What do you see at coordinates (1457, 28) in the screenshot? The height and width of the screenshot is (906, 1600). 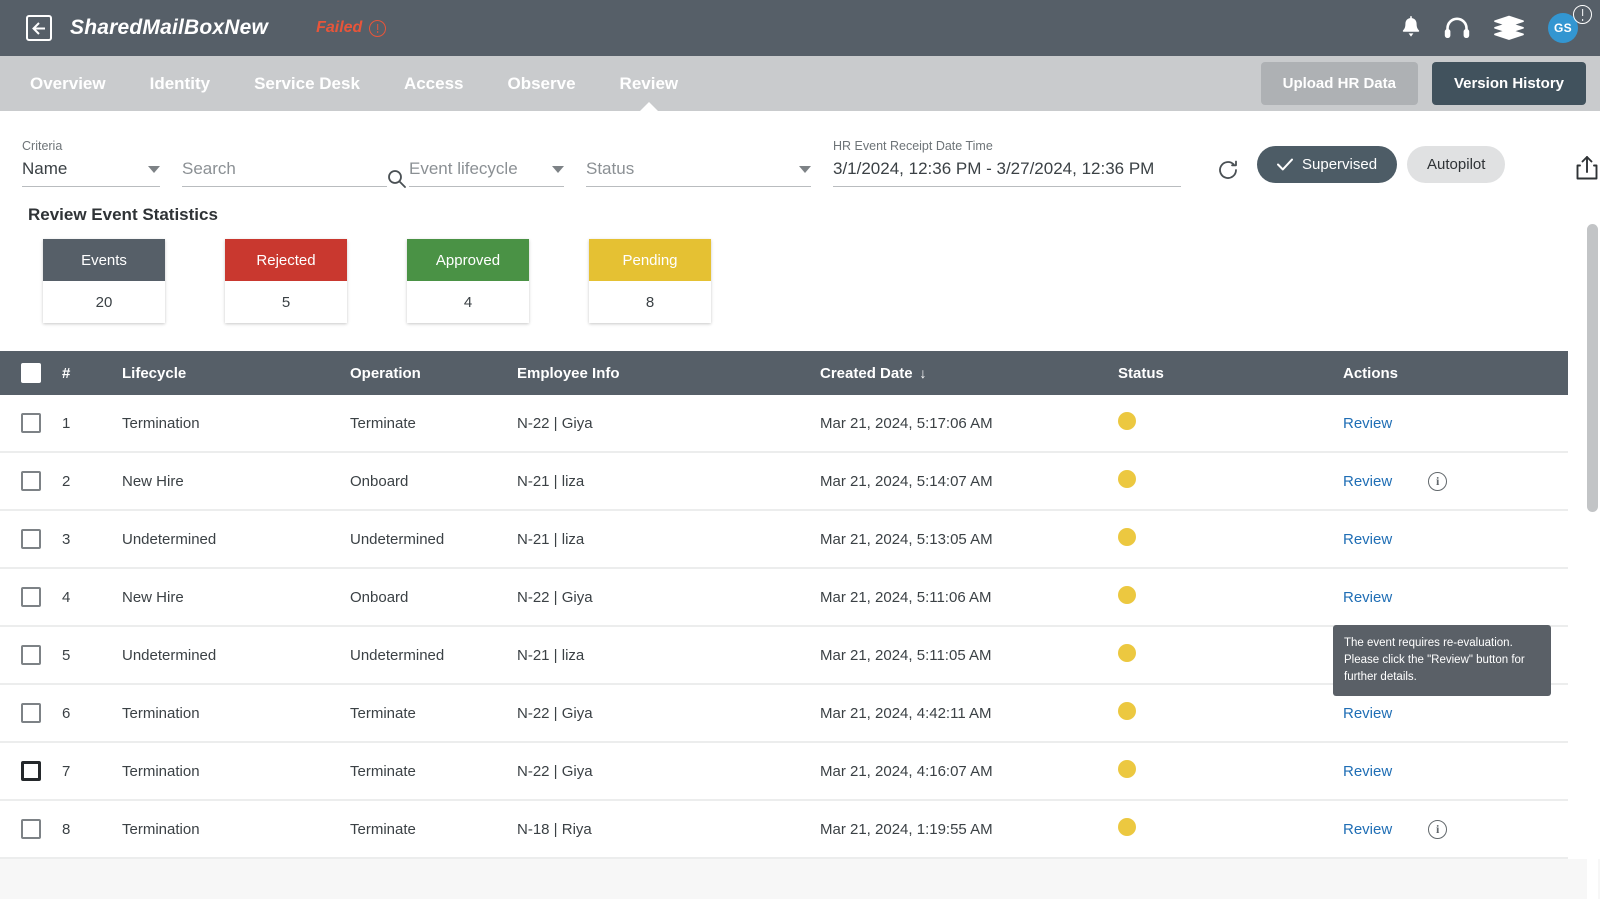 I see `headset-icon` at bounding box center [1457, 28].